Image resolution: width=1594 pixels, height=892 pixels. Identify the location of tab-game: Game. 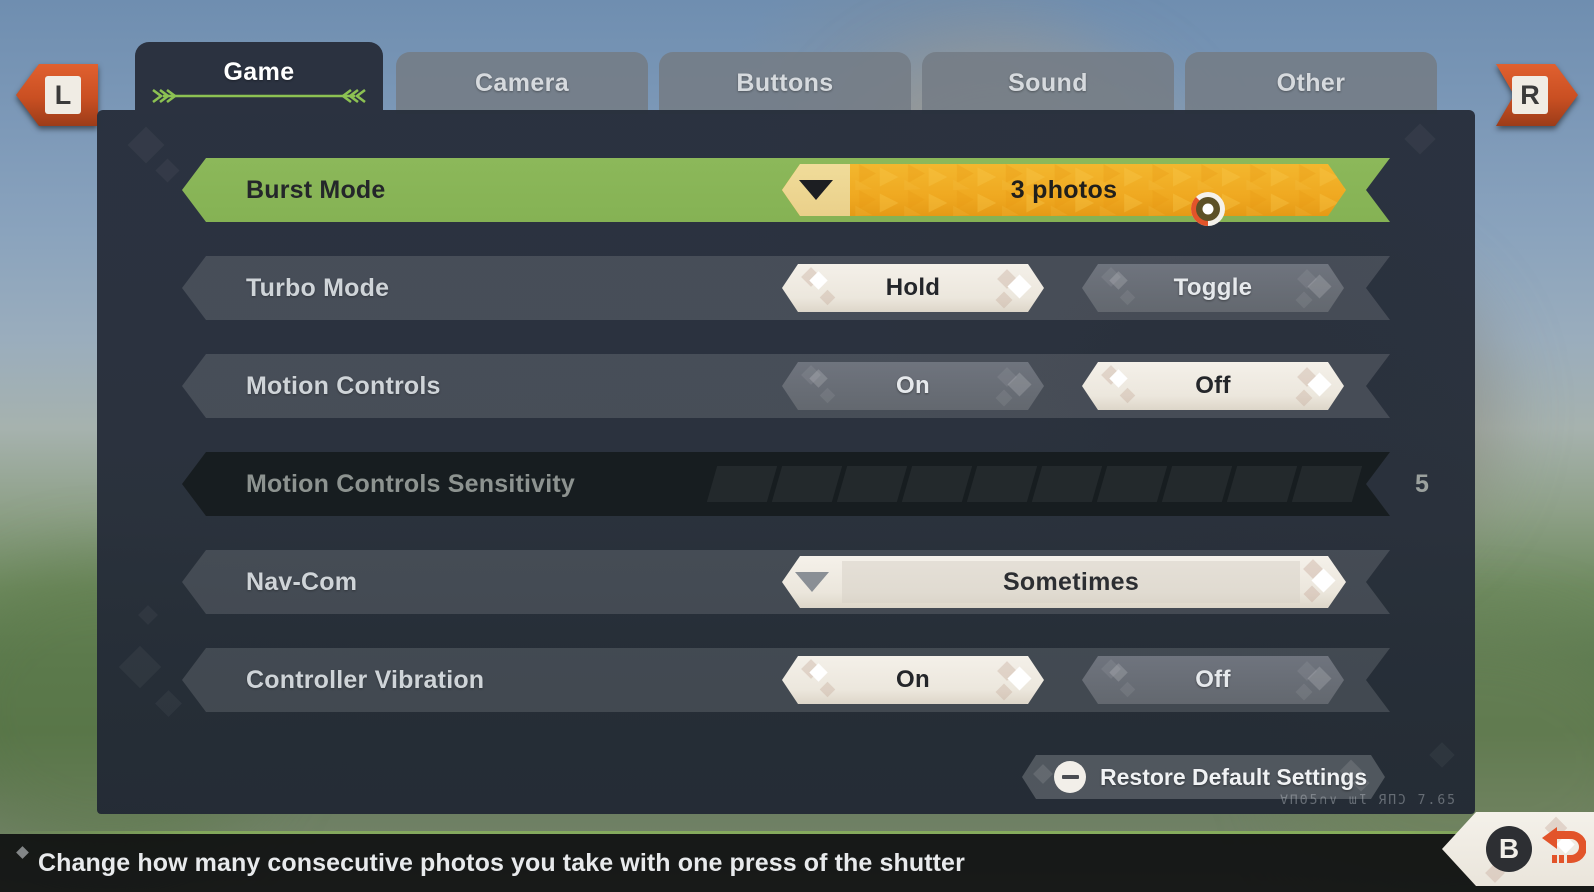
(259, 78).